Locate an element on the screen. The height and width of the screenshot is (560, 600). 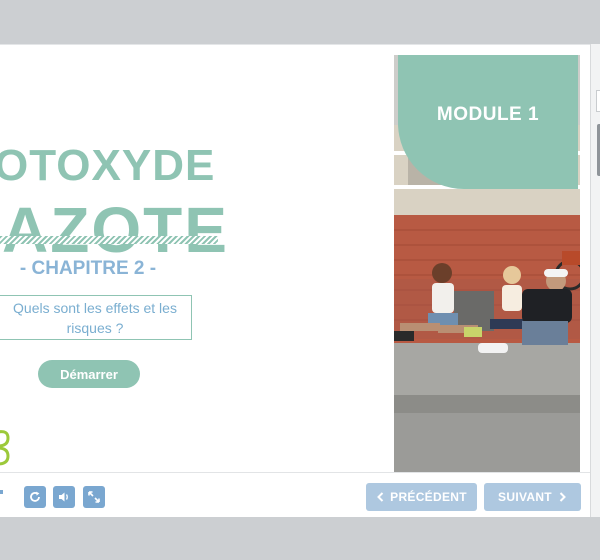
next-label: SUIVANT is located at coordinates (525, 497).